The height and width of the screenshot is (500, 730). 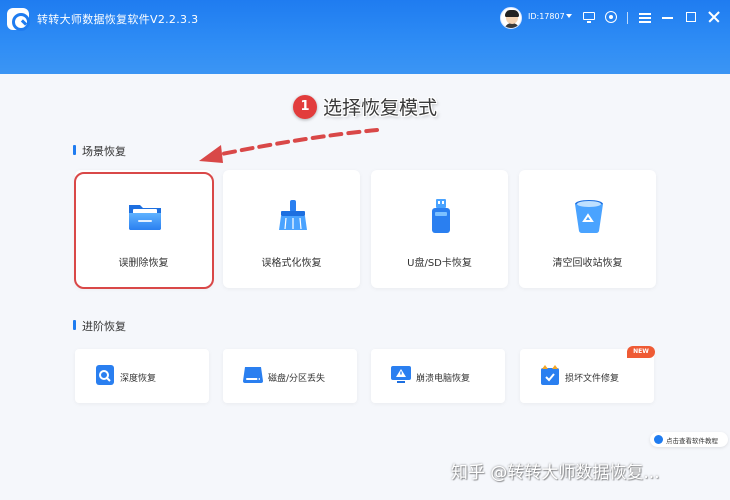 I want to click on tutorial-link: 点击查看软件教程, so click(x=689, y=439).